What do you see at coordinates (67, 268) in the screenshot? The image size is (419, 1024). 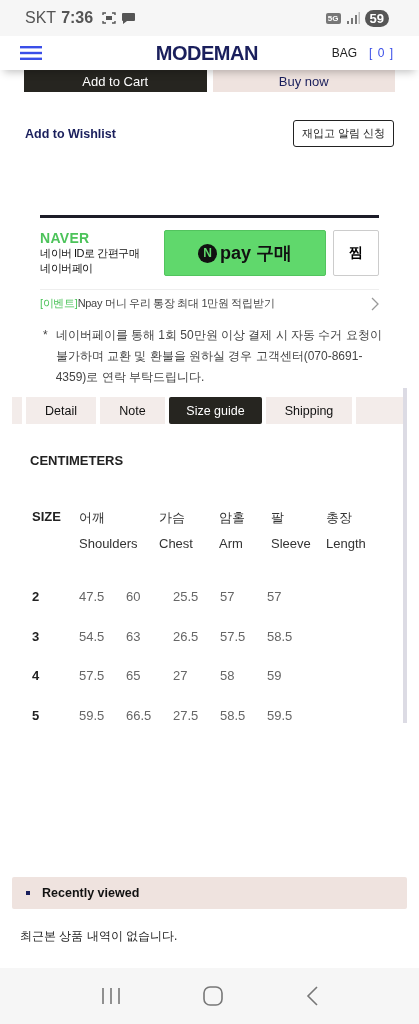 I see `naver-pay-label: 네이버페이` at bounding box center [67, 268].